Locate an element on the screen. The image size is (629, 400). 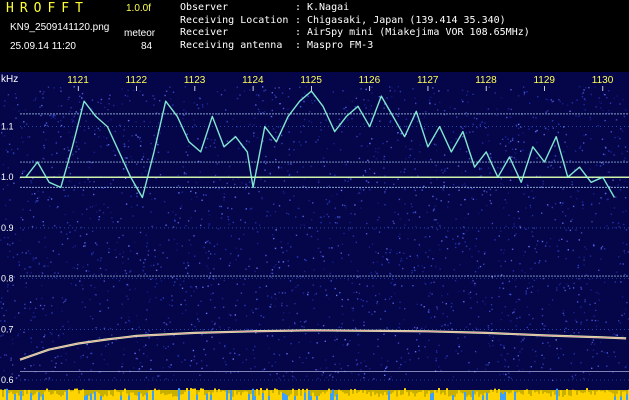
app-version: 1.0.0f is located at coordinates (139, 8).